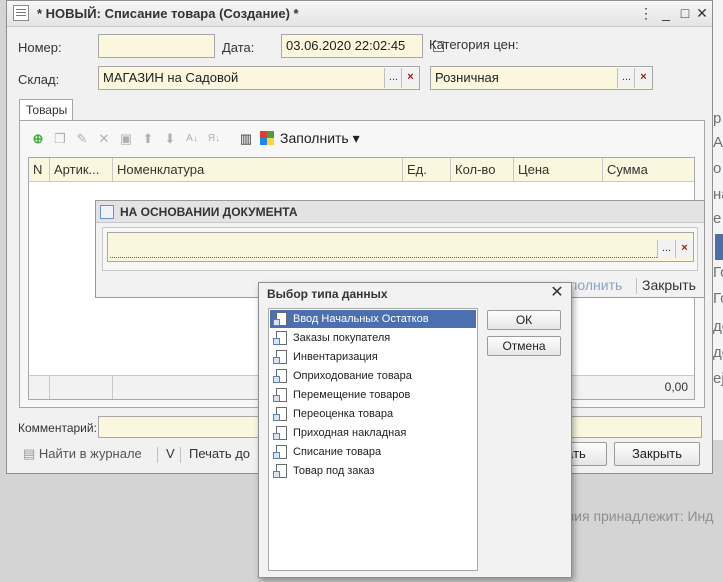 This screenshot has height=582, width=723. What do you see at coordinates (684, 249) in the screenshot?
I see `basis-clear-button: ×` at bounding box center [684, 249].